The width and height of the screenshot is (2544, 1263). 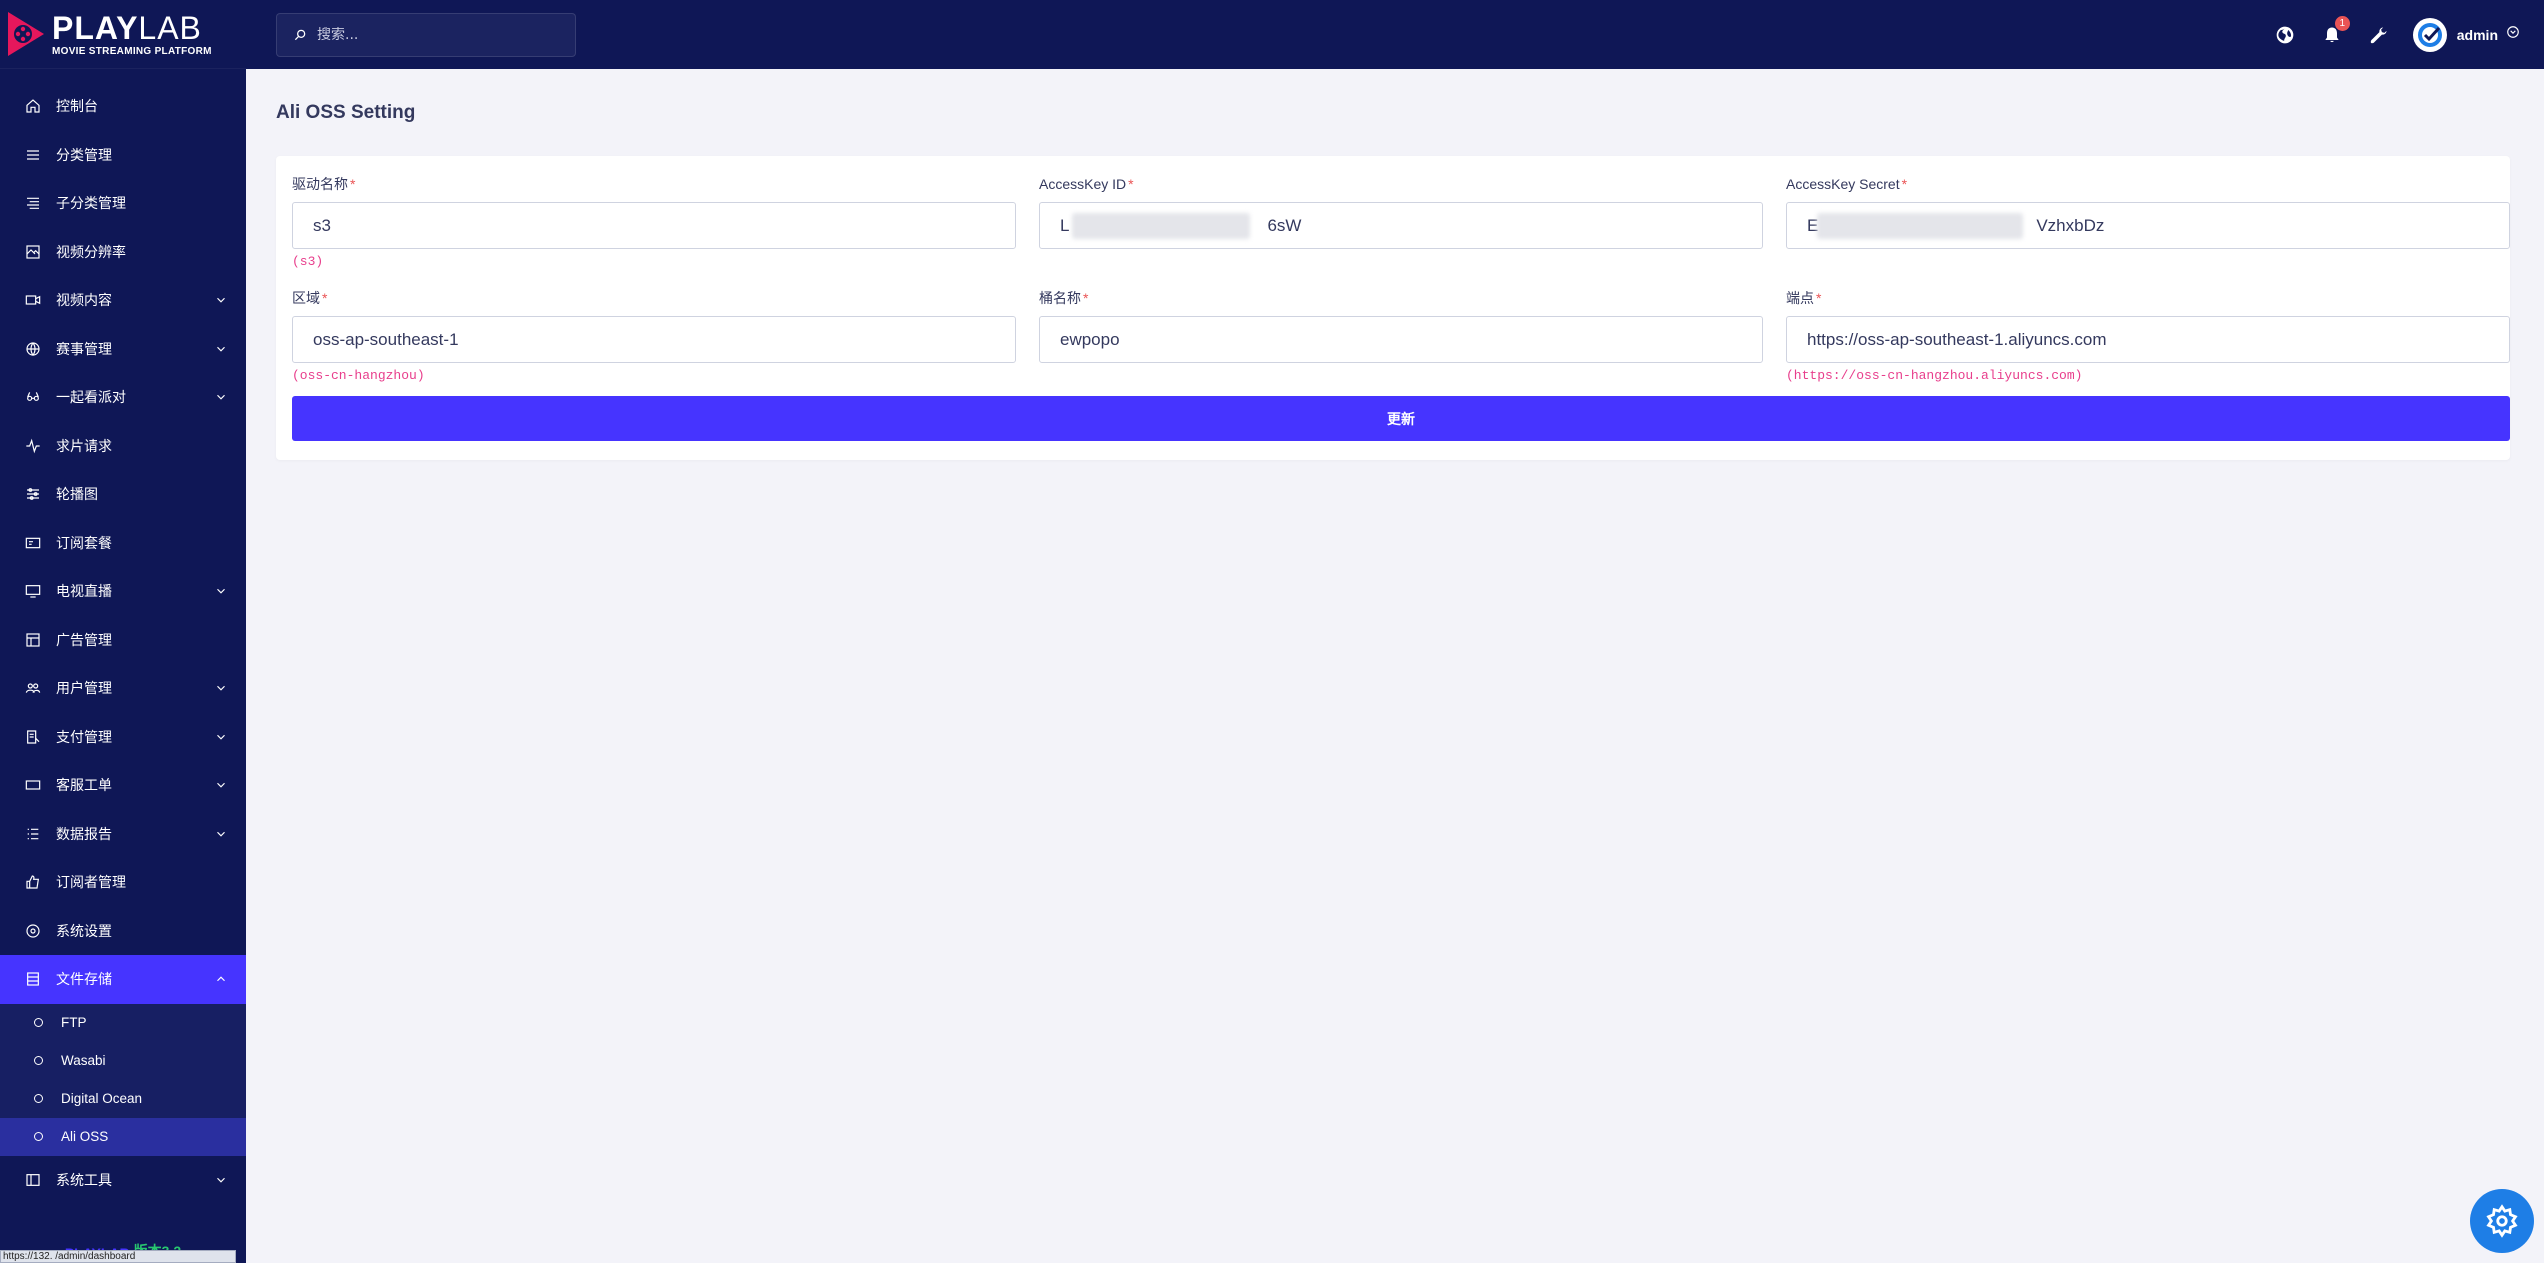 What do you see at coordinates (1401, 225) in the screenshot?
I see `accesskey-id-input: L 6sW` at bounding box center [1401, 225].